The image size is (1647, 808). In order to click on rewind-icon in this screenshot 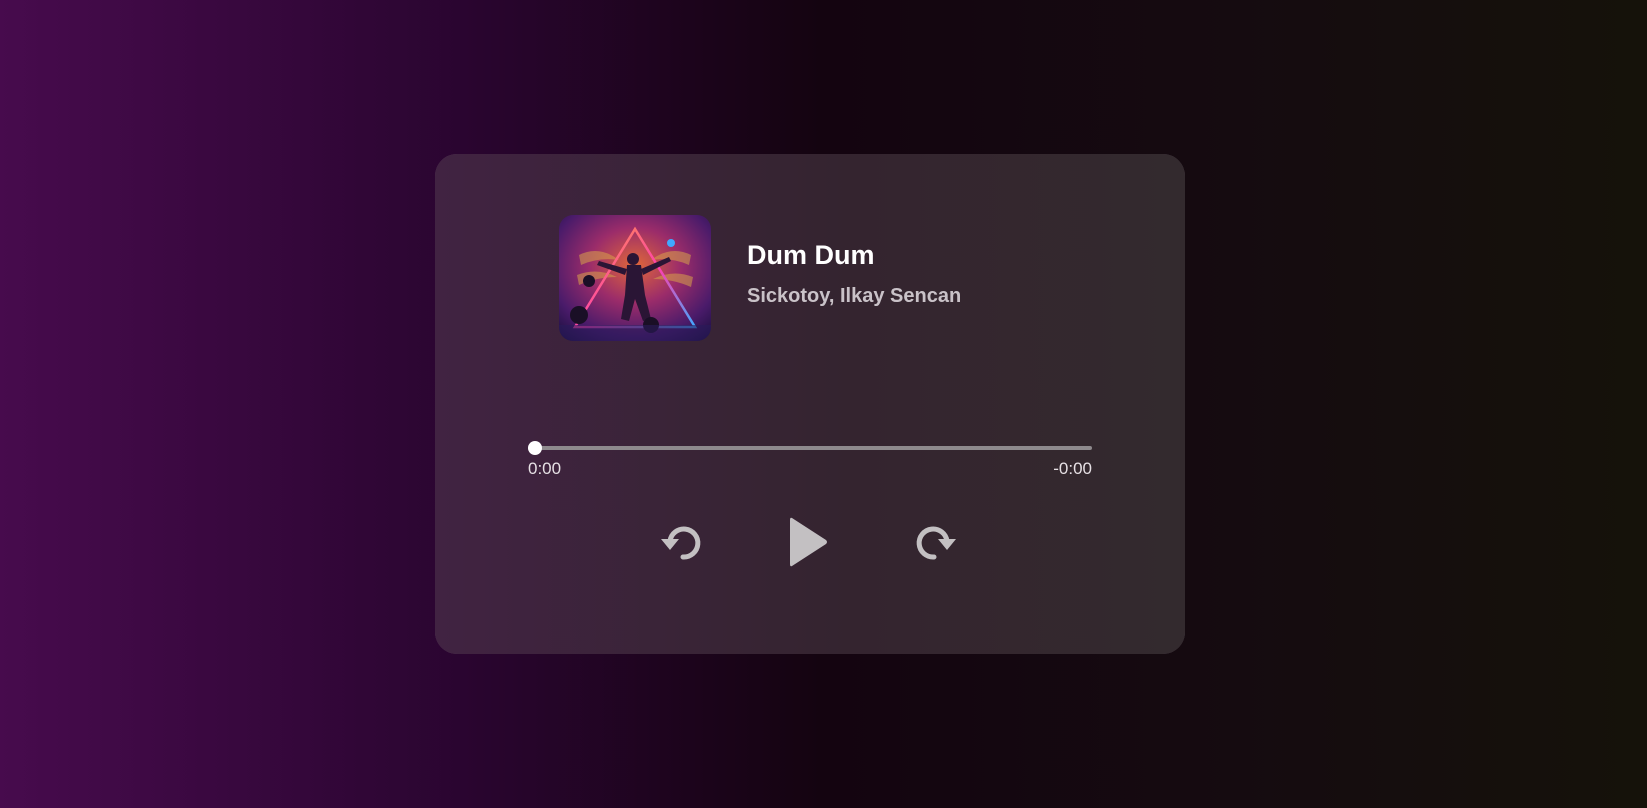, I will do `click(681, 543)`.